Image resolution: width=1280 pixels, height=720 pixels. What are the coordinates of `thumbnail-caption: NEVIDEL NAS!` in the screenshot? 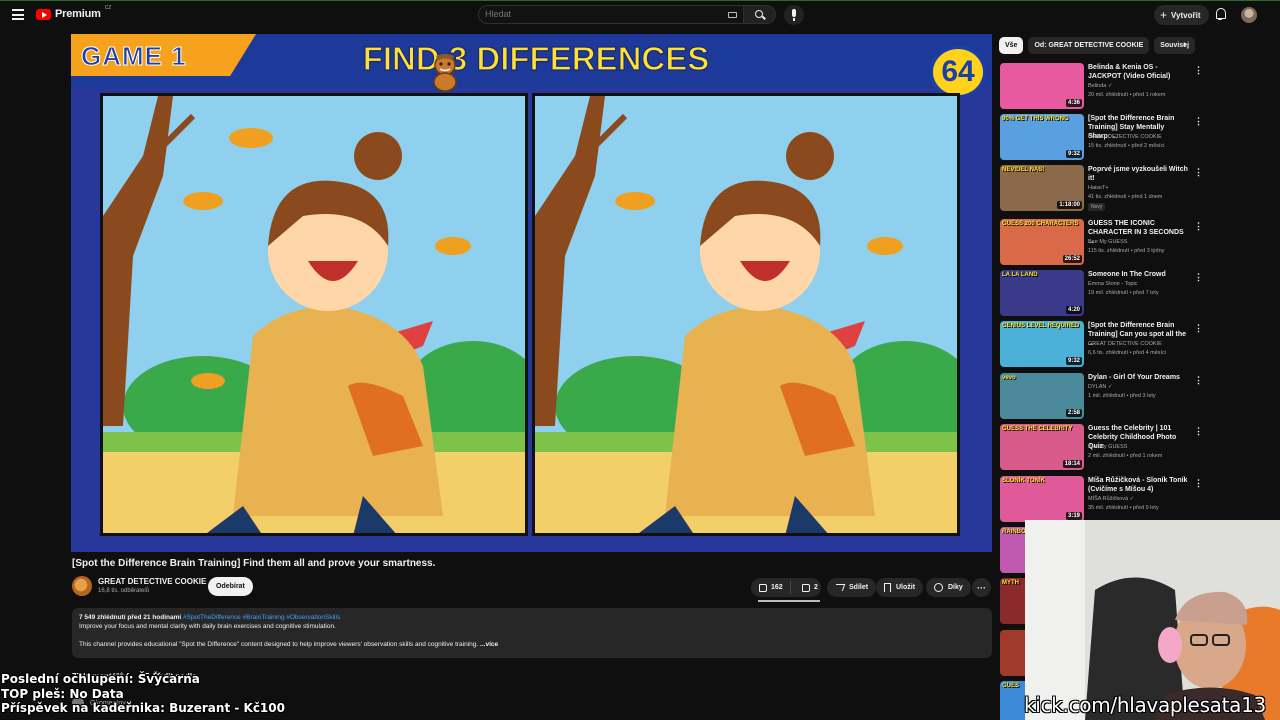 It's located at (1023, 170).